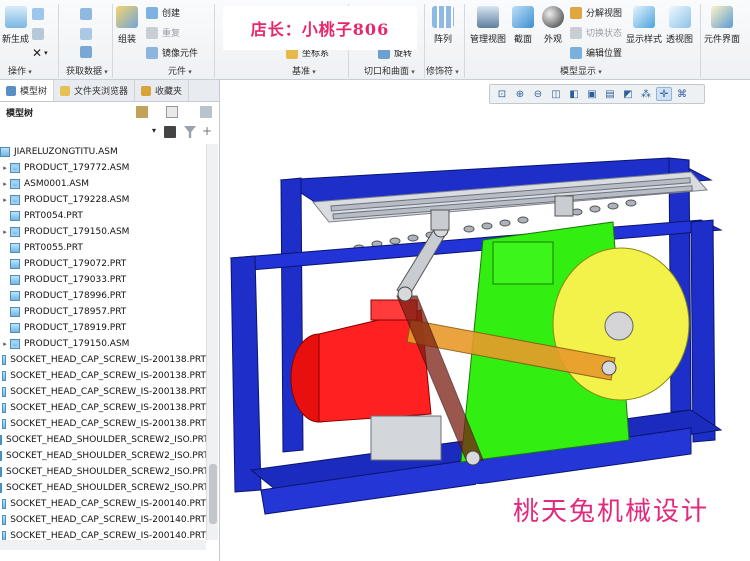  I want to click on section-view-icon: ◩, so click(628, 94).